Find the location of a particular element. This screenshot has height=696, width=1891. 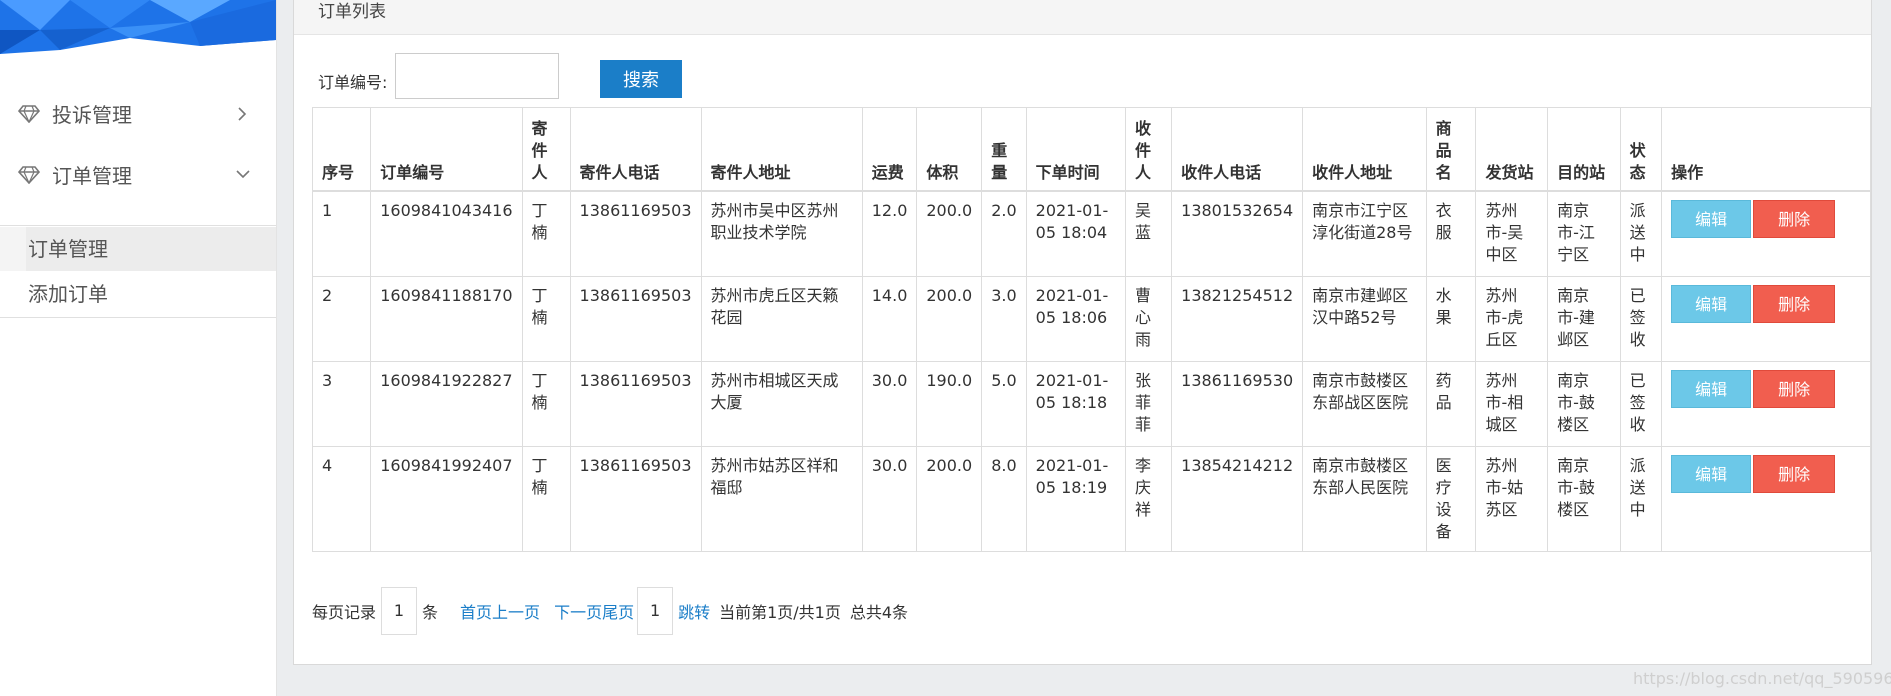

table-cell: 3 is located at coordinates (341, 404).